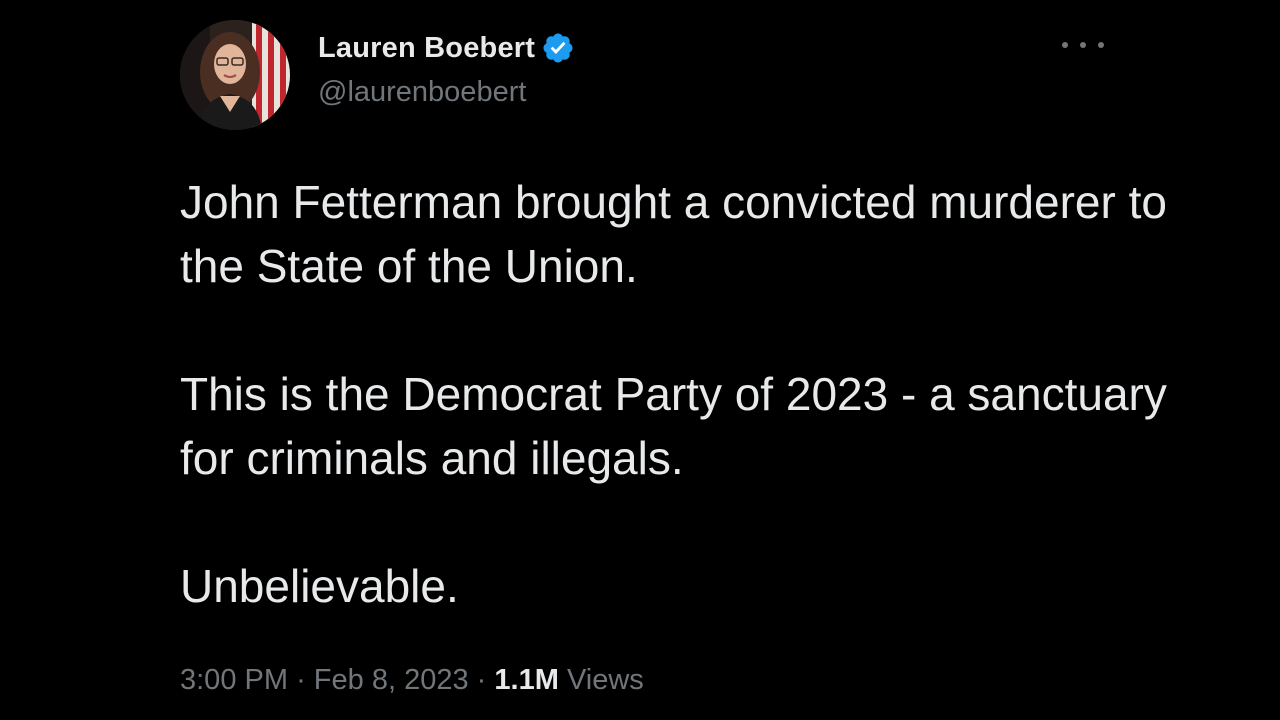 The image size is (1280, 720). I want to click on tweet-meta: 3:00 PM · Feb 8, 2023 · 1.1M Views, so click(412, 680).